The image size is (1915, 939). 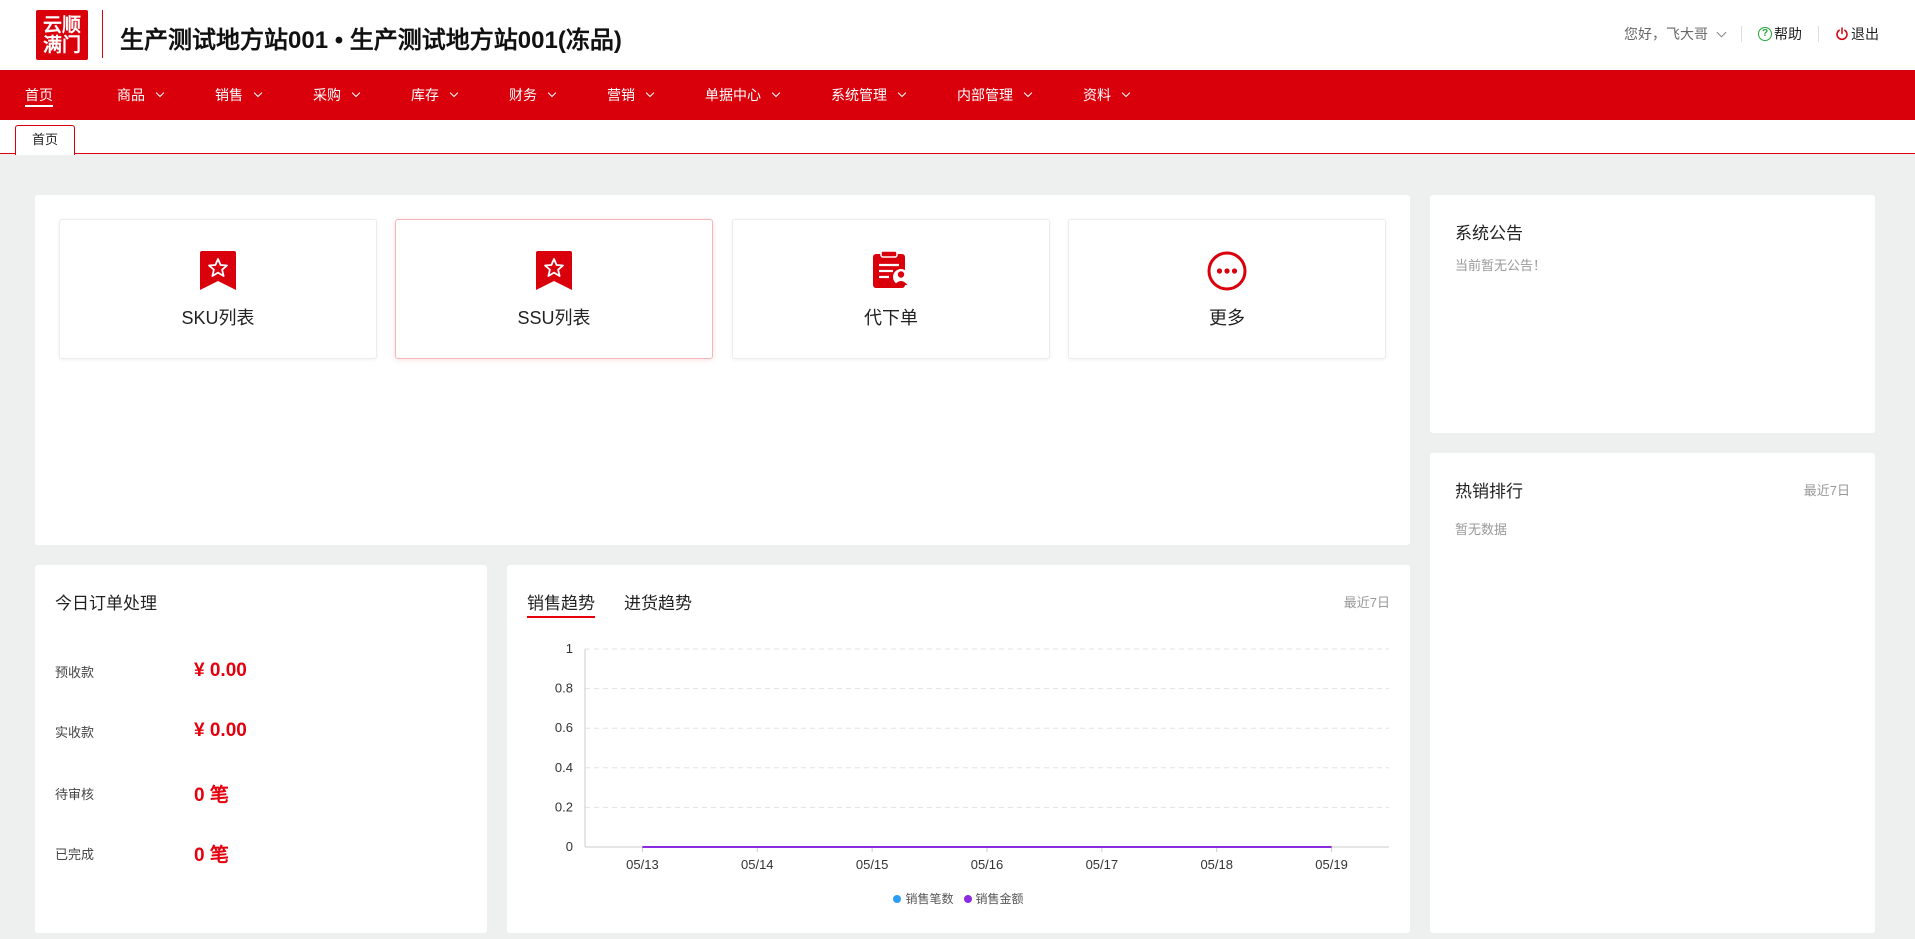 What do you see at coordinates (151, 671) in the screenshot?
I see `order-row-prepaid: 预收款 ¥ 0.00` at bounding box center [151, 671].